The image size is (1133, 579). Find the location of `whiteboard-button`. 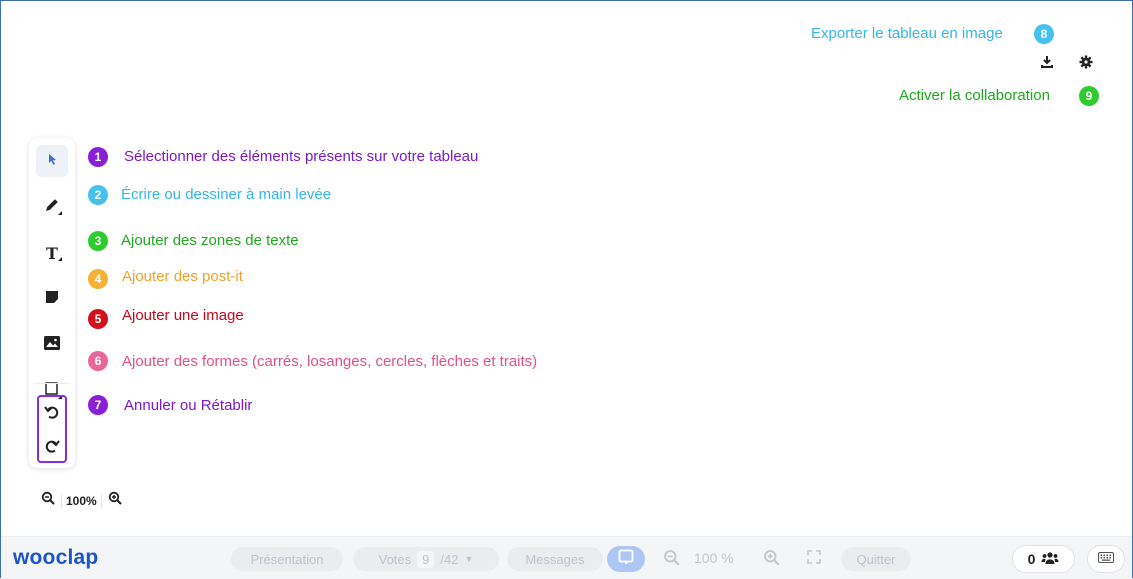

whiteboard-button is located at coordinates (626, 559).